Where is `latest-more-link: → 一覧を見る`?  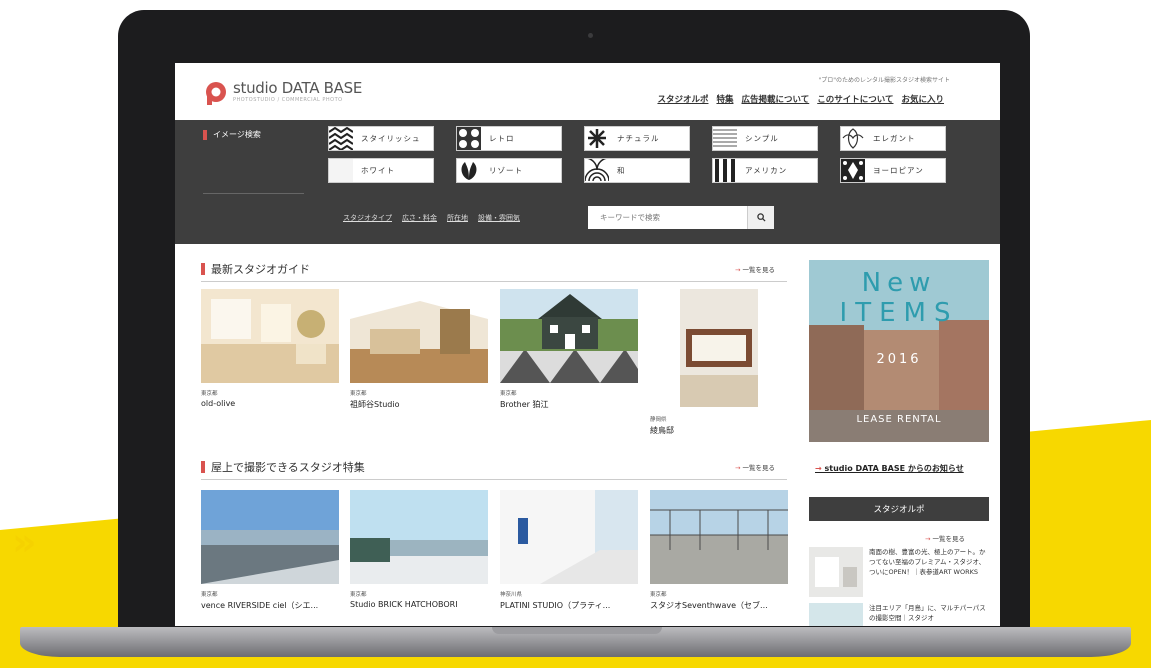 latest-more-link: → 一覧を見る is located at coordinates (755, 269).